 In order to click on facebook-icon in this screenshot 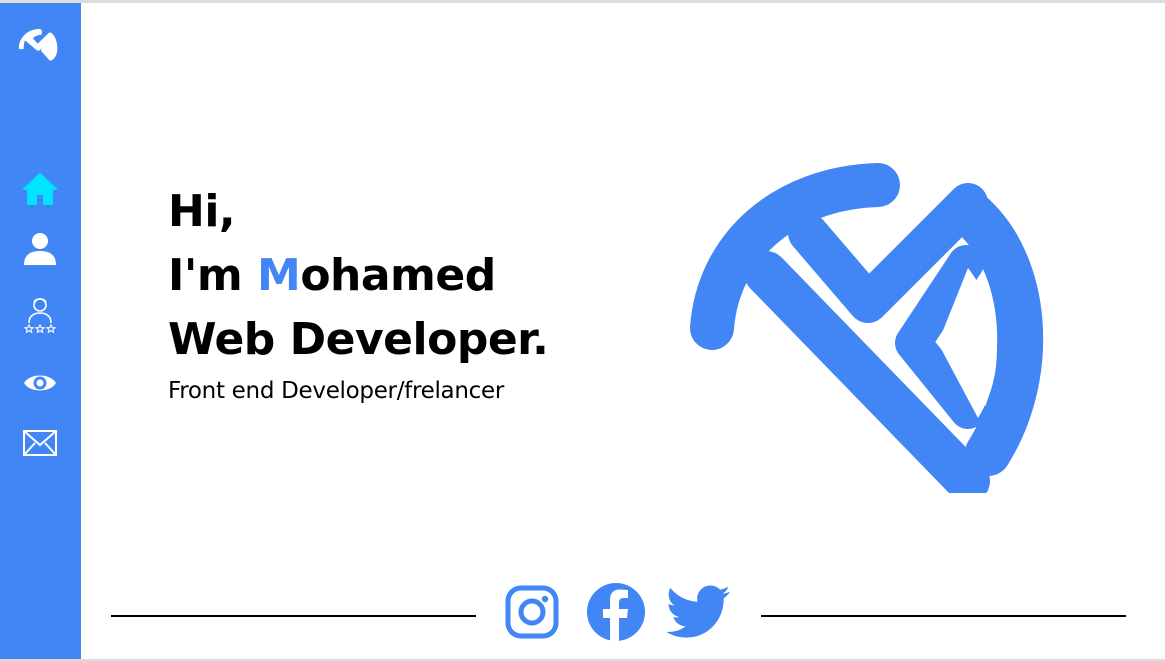, I will do `click(616, 612)`.